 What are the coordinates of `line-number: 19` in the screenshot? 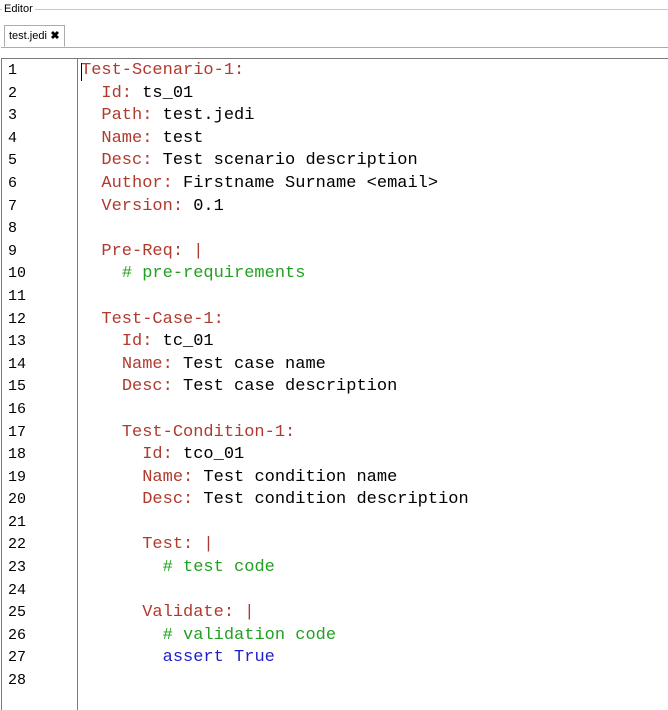 It's located at (17, 477).